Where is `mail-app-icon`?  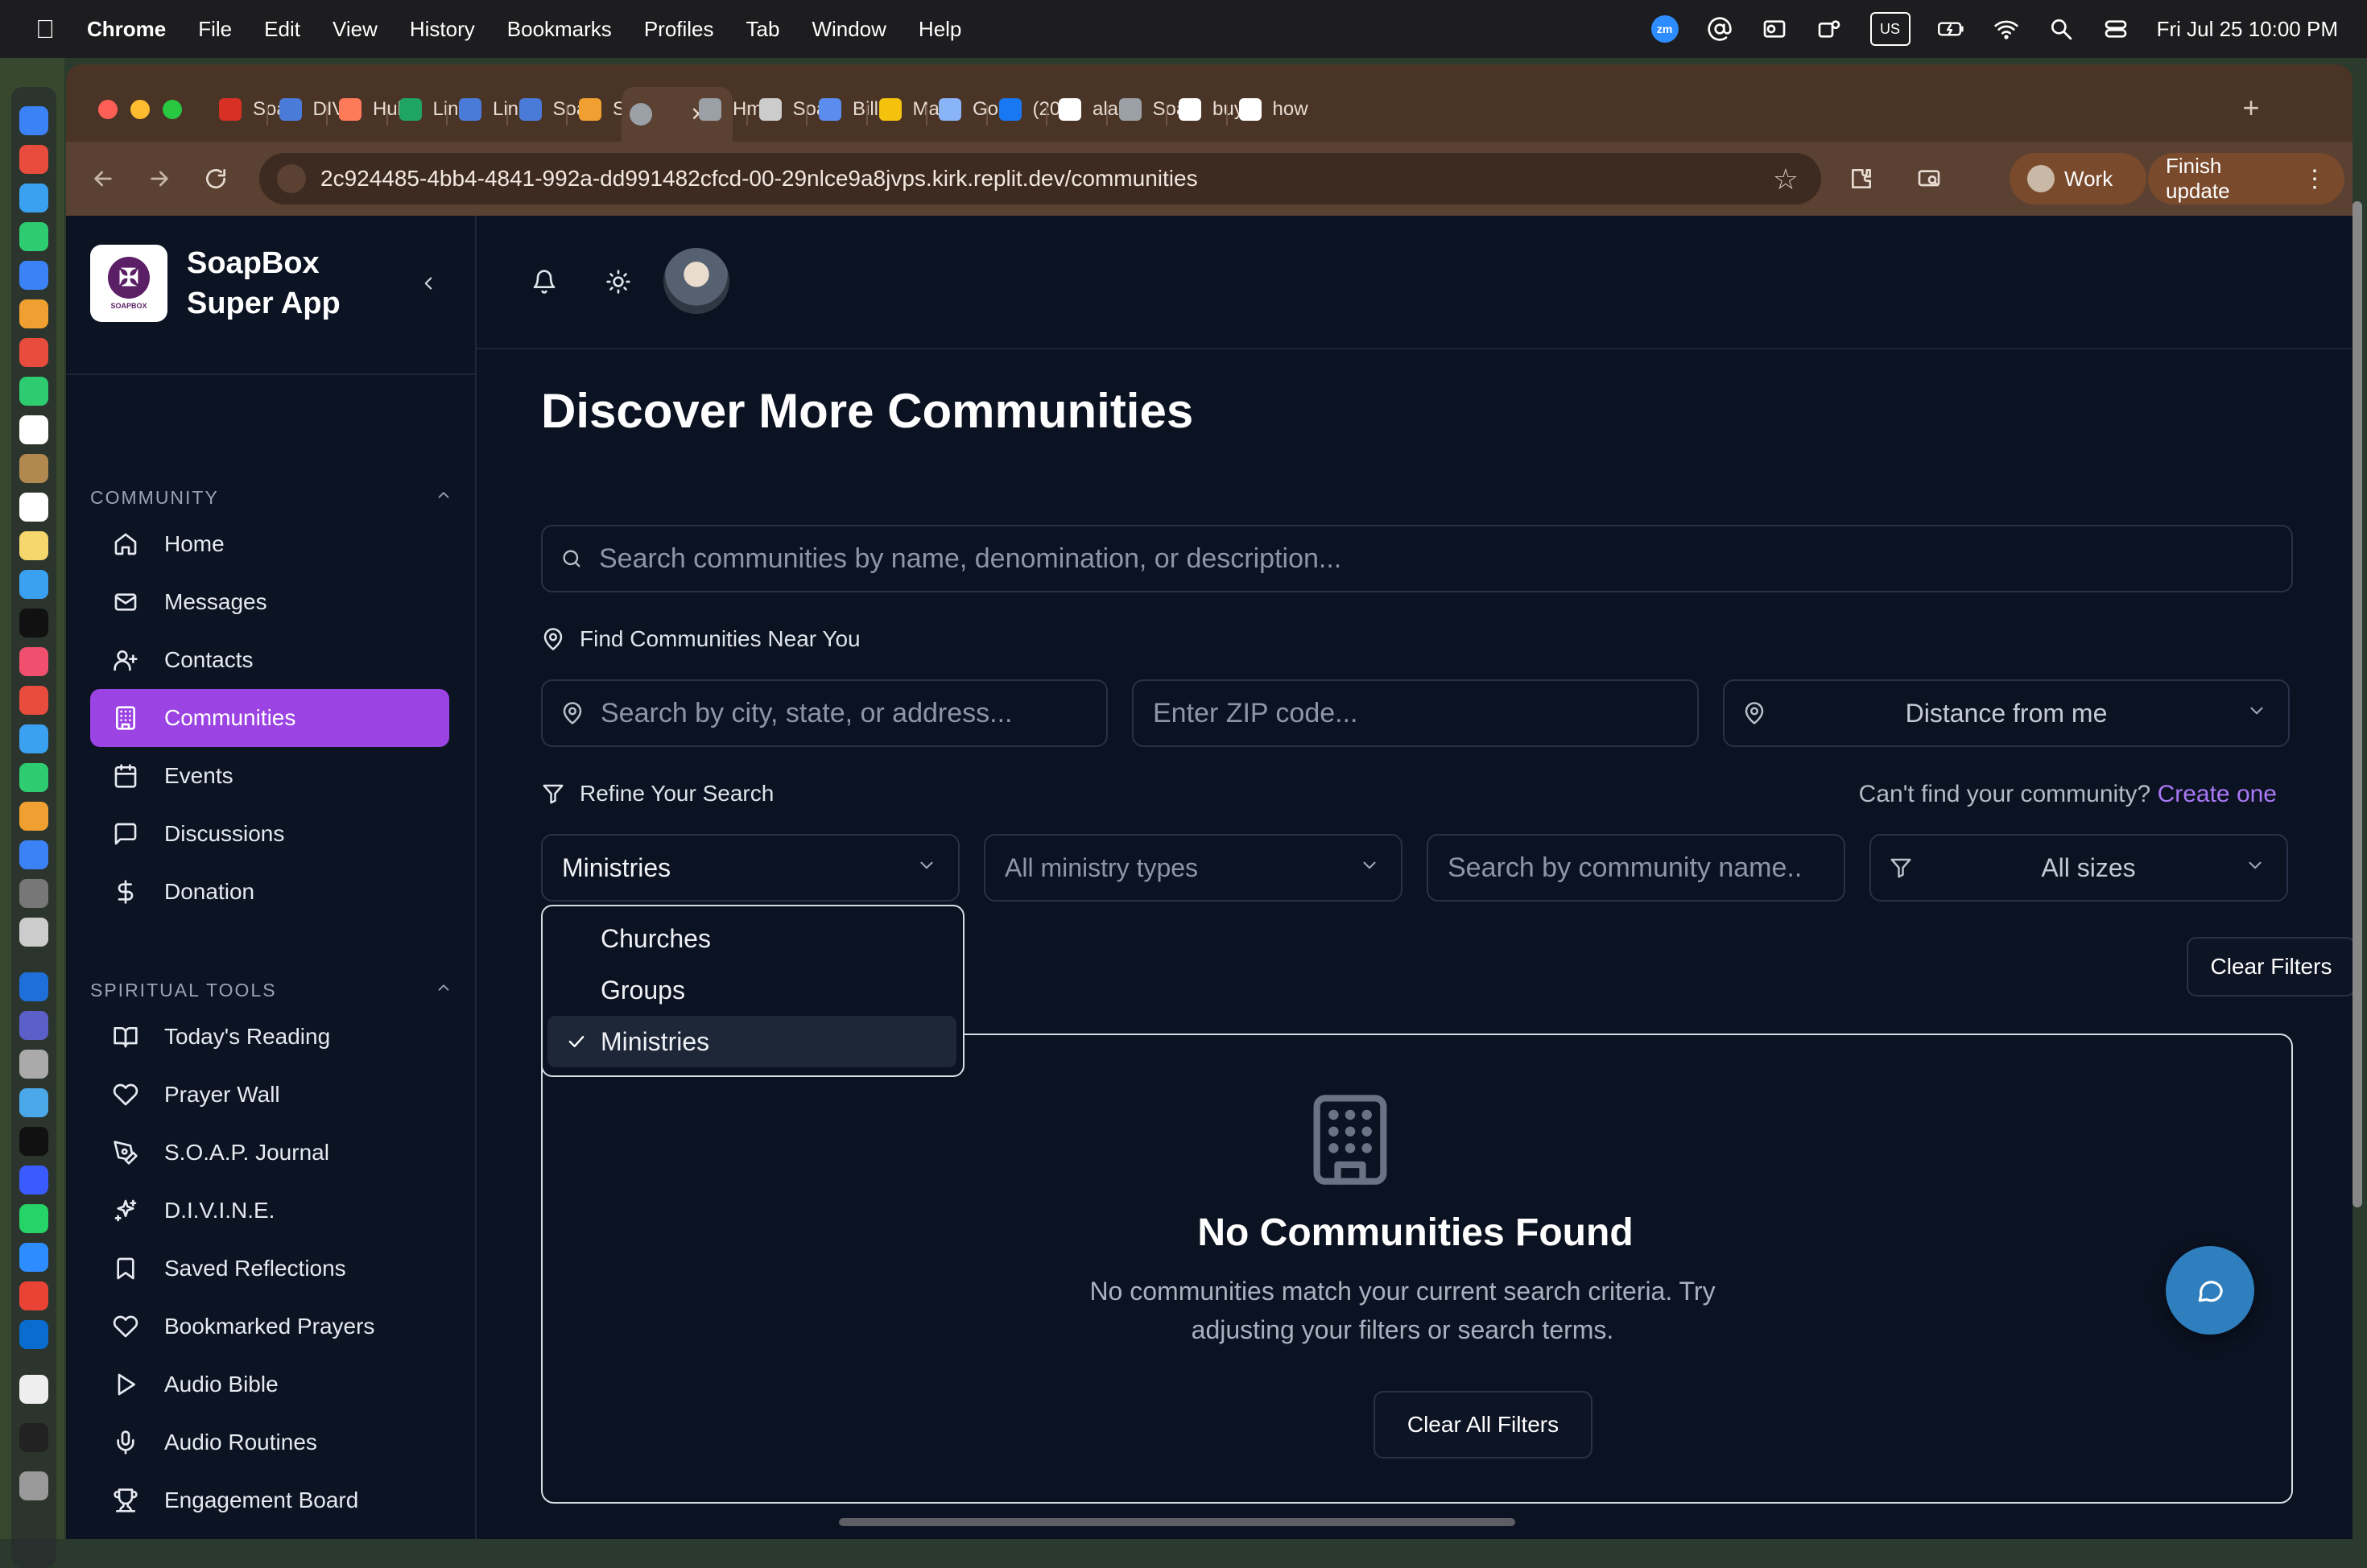 mail-app-icon is located at coordinates (33, 275).